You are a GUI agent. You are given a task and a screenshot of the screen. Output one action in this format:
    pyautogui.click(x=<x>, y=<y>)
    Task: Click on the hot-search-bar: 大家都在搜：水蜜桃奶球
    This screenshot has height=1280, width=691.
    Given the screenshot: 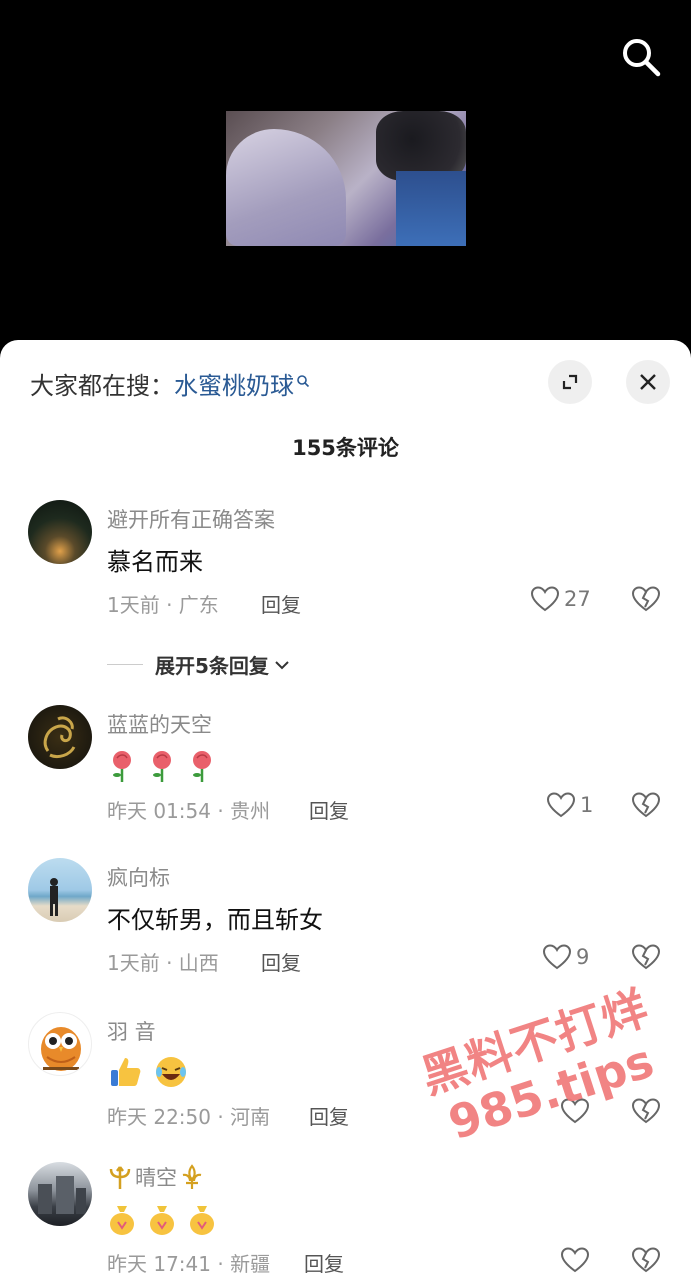 What is the action you would take?
    pyautogui.click(x=170, y=383)
    